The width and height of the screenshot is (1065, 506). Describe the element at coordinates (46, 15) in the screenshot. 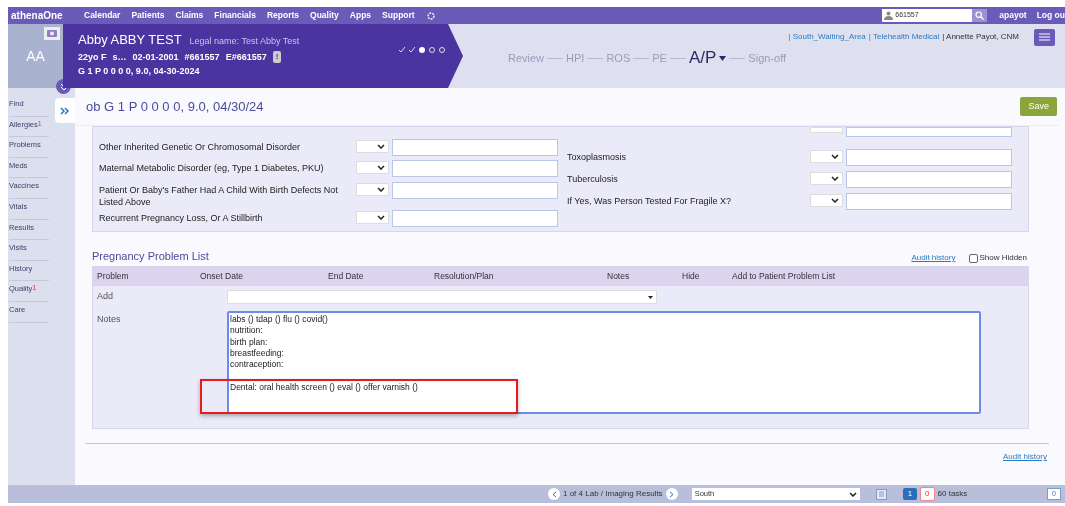

I see `brand-logo: athenaOne` at that location.